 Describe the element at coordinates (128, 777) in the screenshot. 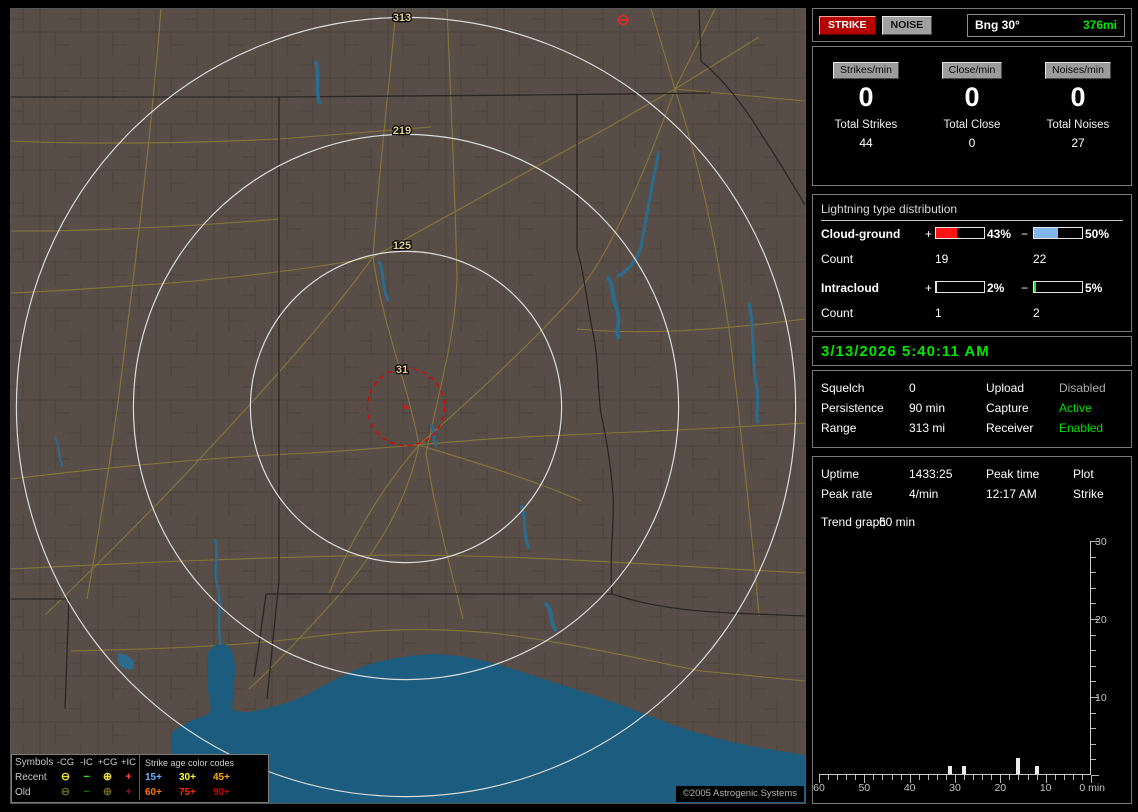

I see `pos-ic-recent-icon: +` at that location.